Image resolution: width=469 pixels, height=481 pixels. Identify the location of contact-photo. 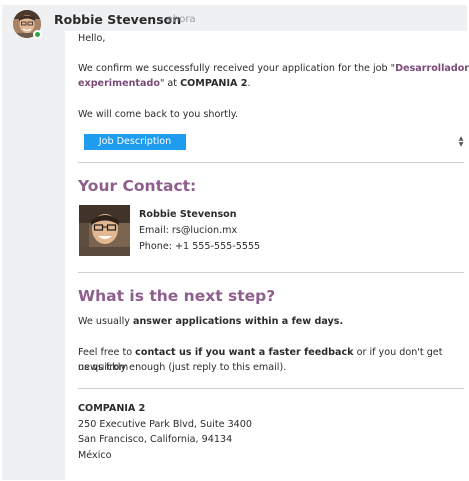
(104, 230).